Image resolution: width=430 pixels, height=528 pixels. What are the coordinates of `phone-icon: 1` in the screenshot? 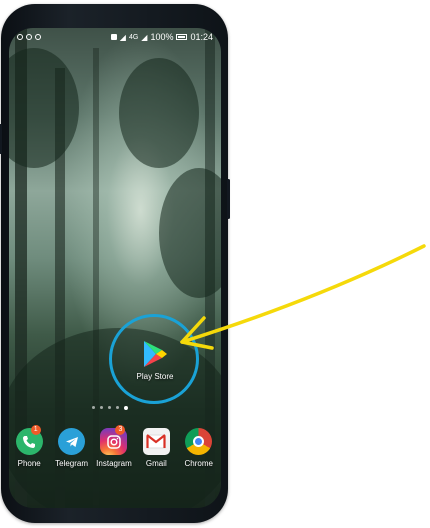 It's located at (29, 440).